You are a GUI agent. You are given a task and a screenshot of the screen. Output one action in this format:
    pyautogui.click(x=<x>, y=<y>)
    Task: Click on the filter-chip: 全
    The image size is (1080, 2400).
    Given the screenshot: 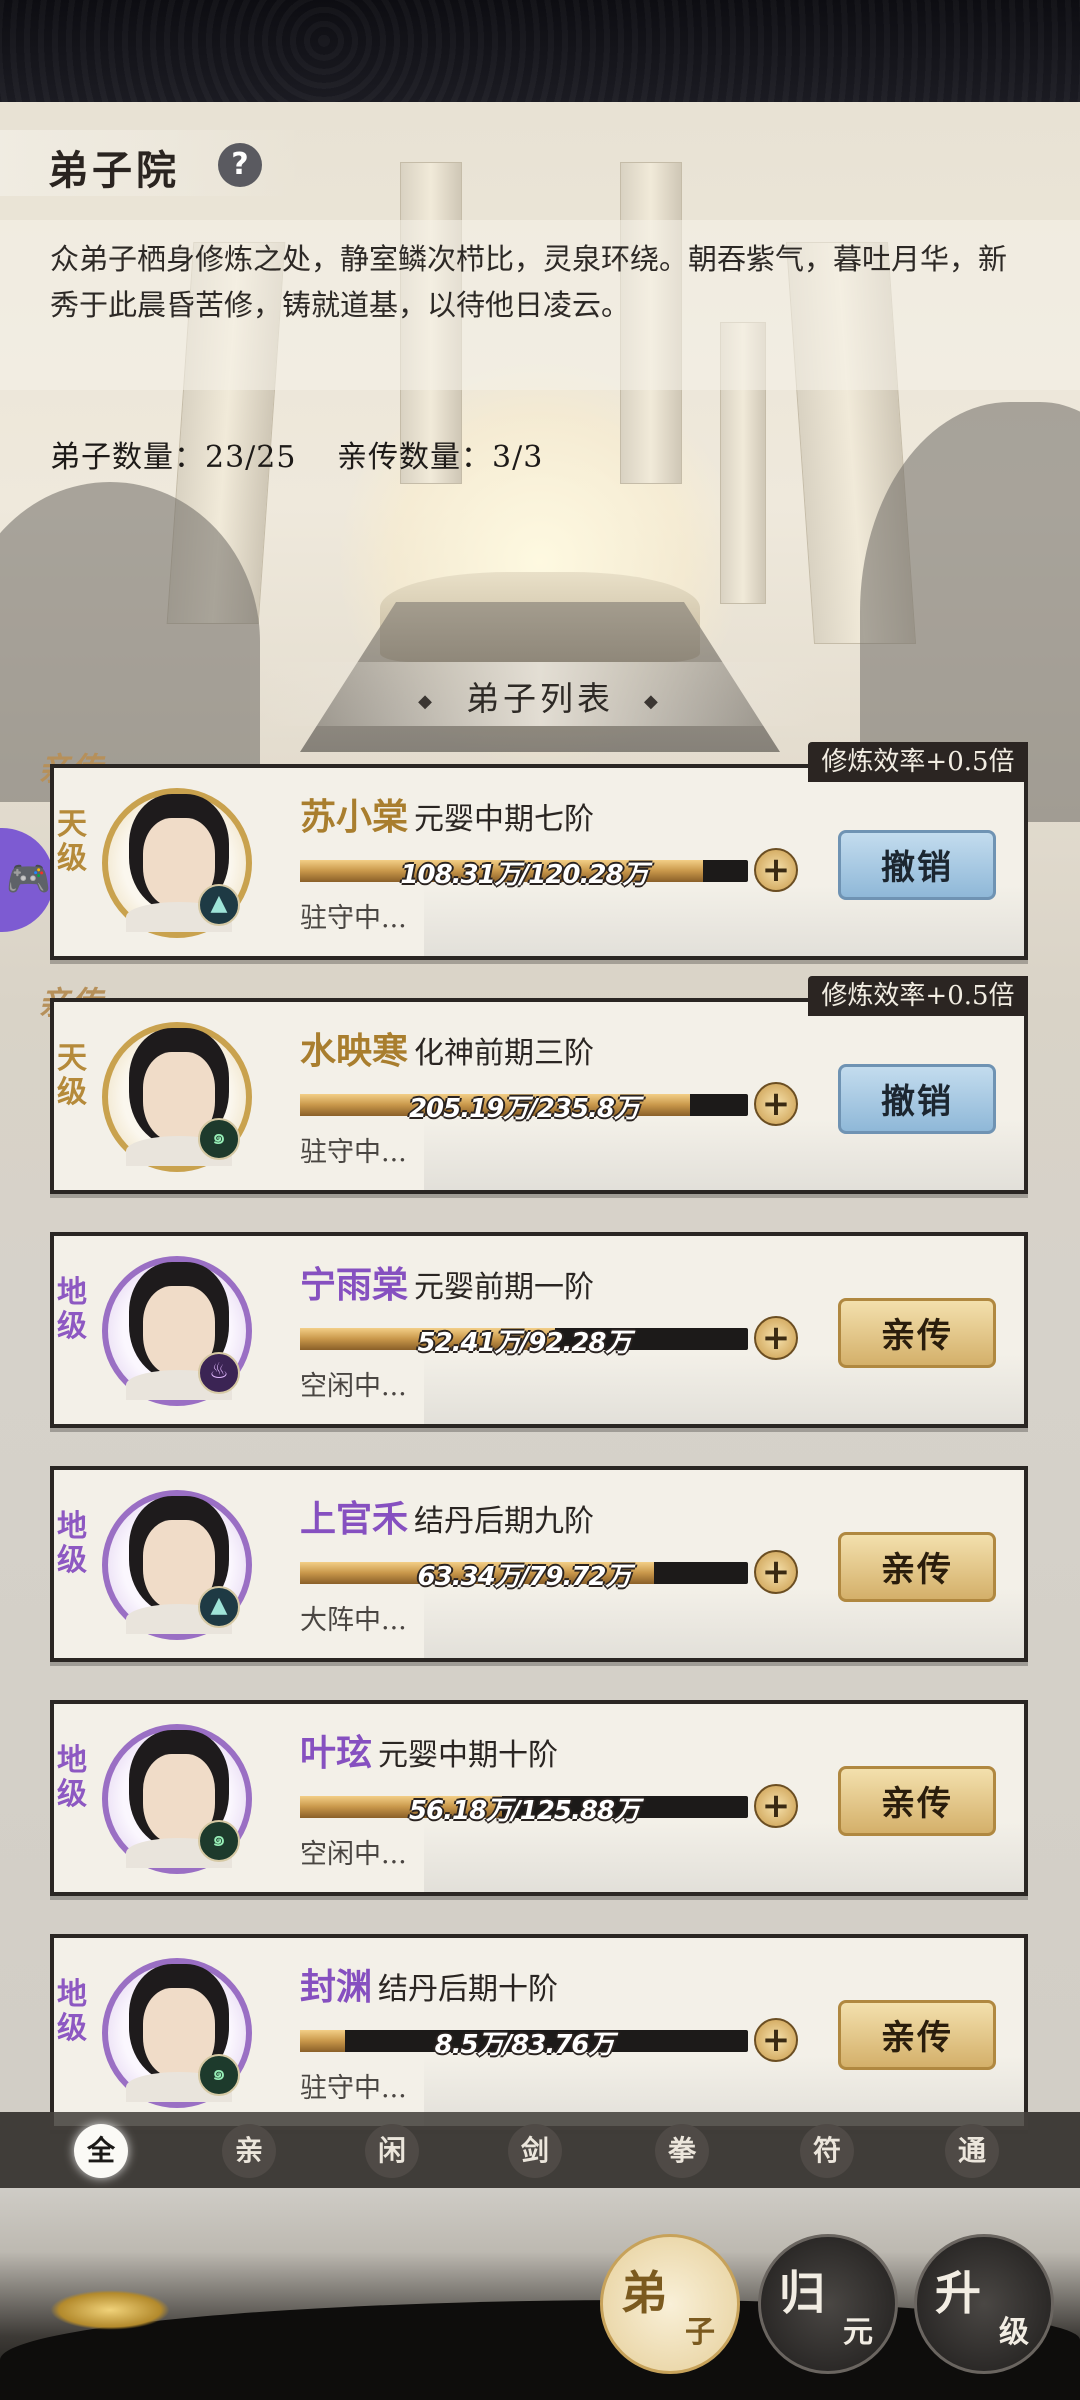 What is the action you would take?
    pyautogui.click(x=101, y=2151)
    